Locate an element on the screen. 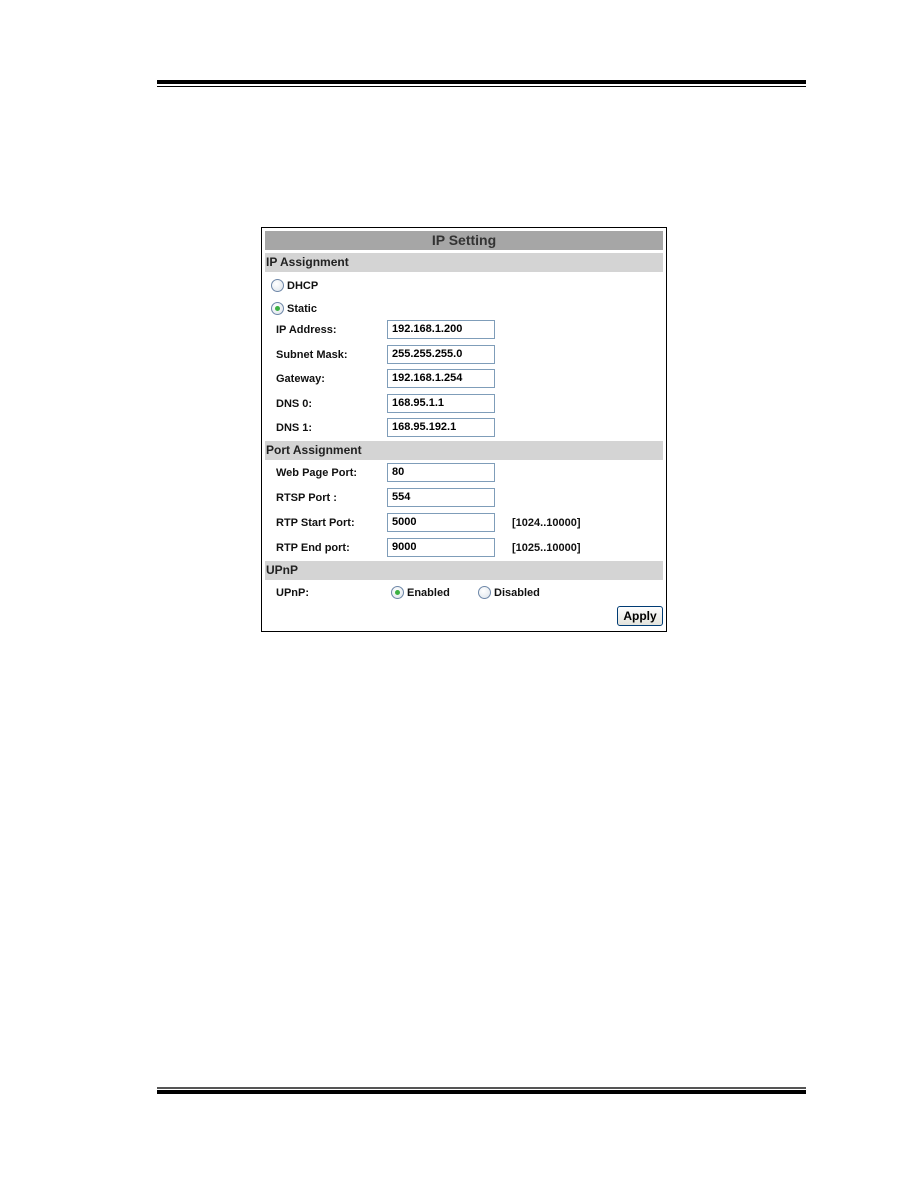  rtp-start-port-range: [1024..10000] is located at coordinates (546, 523).